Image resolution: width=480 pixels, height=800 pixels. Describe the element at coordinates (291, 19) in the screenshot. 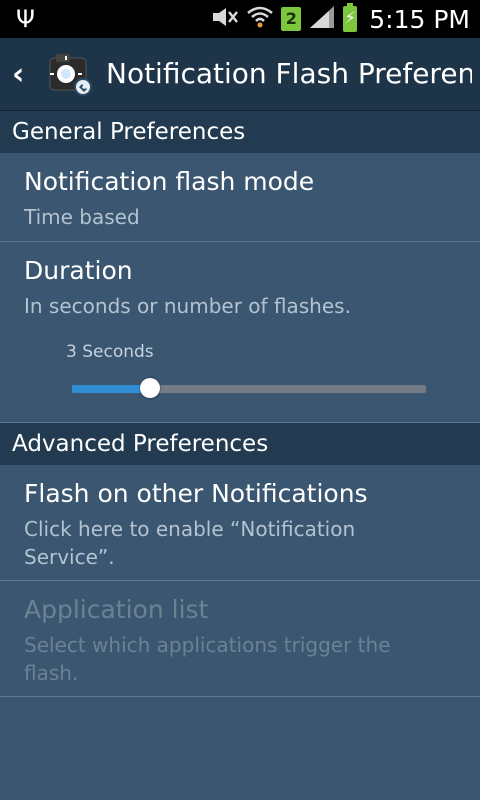

I see `sim-badge-icon: 2` at that location.